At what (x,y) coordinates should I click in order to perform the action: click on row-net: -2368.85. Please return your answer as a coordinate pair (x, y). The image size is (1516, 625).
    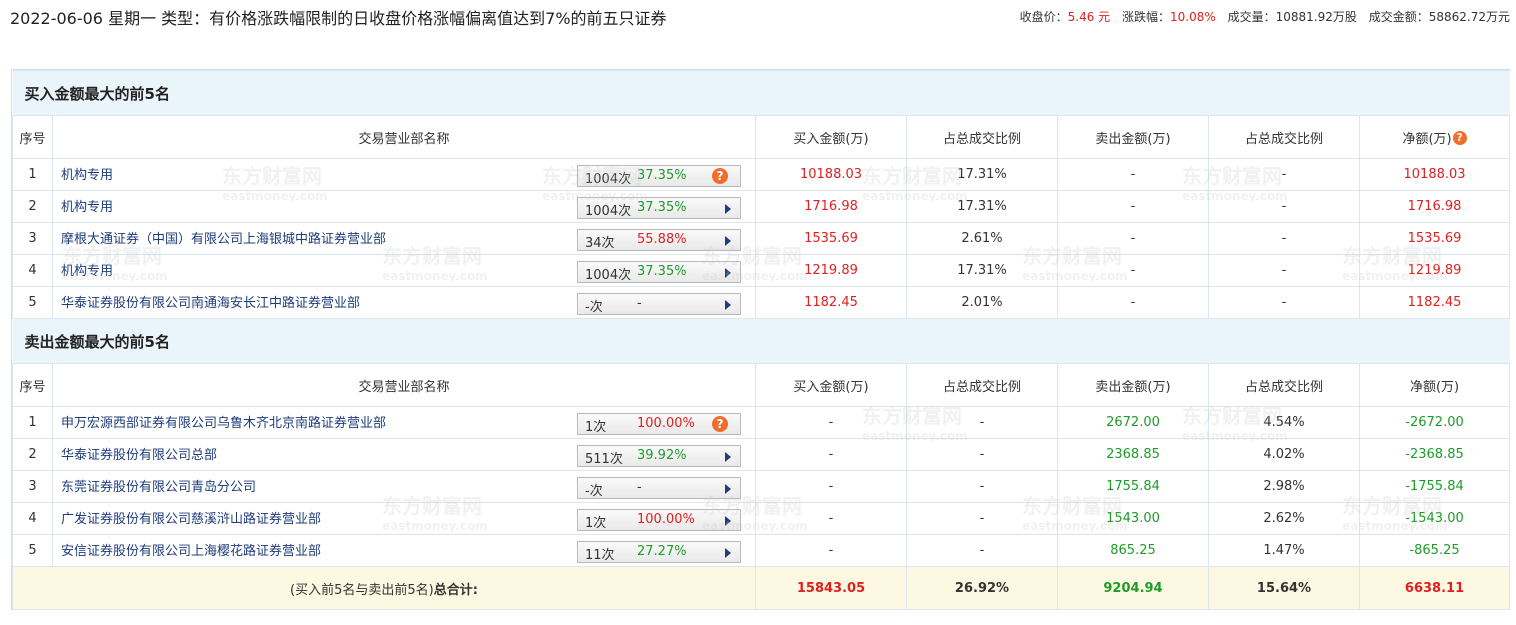
    Looking at the image, I should click on (1434, 454).